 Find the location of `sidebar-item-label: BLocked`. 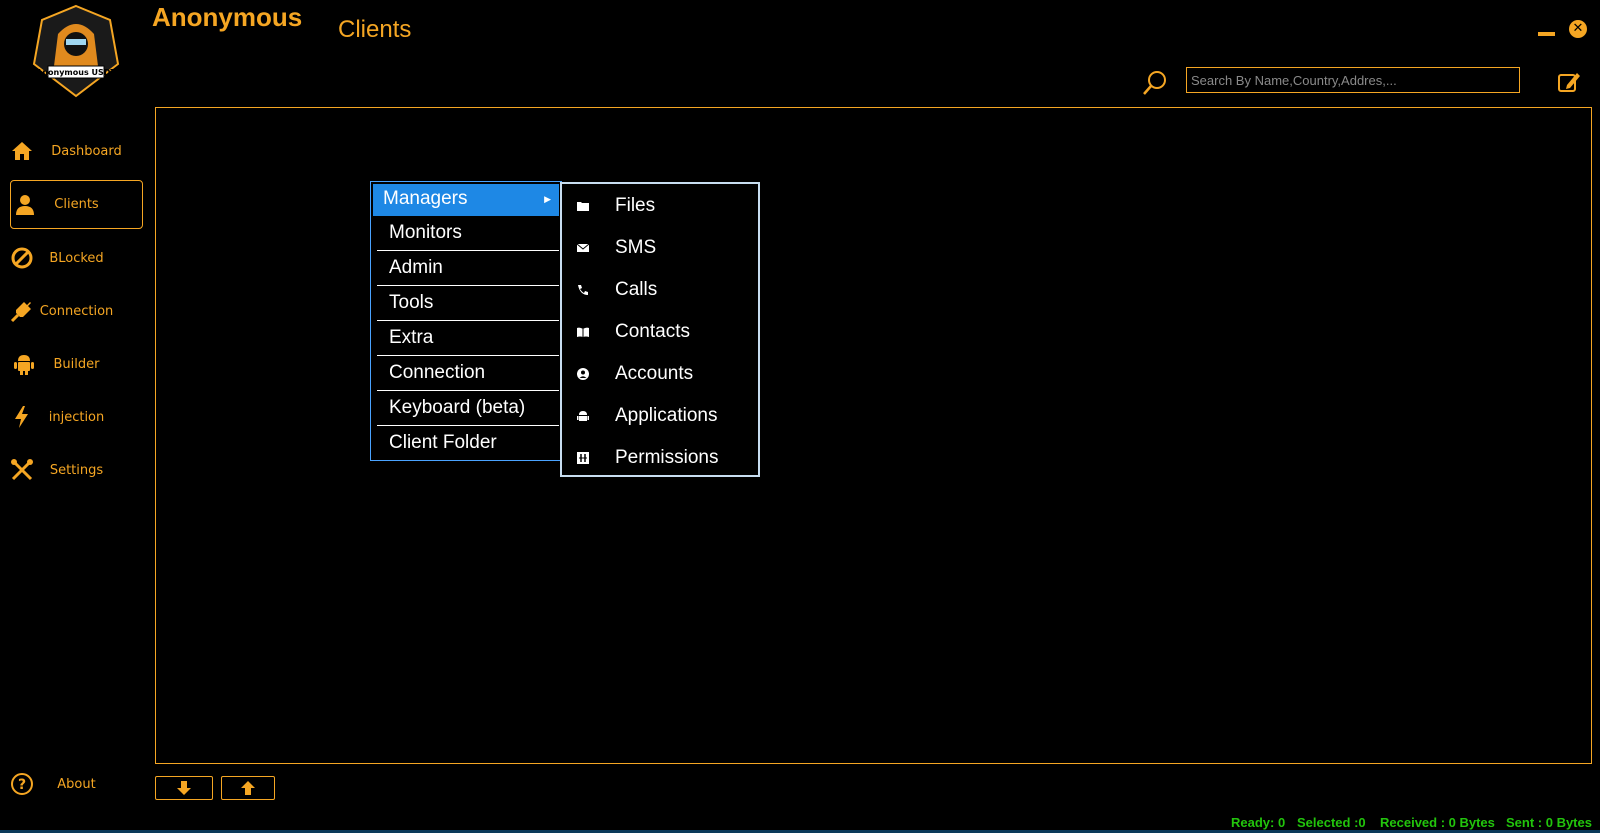

sidebar-item-label: BLocked is located at coordinates (76, 258).